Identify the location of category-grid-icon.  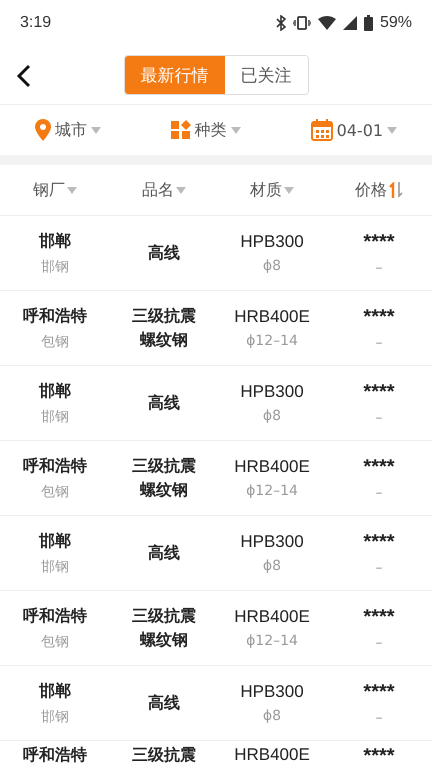
(180, 130).